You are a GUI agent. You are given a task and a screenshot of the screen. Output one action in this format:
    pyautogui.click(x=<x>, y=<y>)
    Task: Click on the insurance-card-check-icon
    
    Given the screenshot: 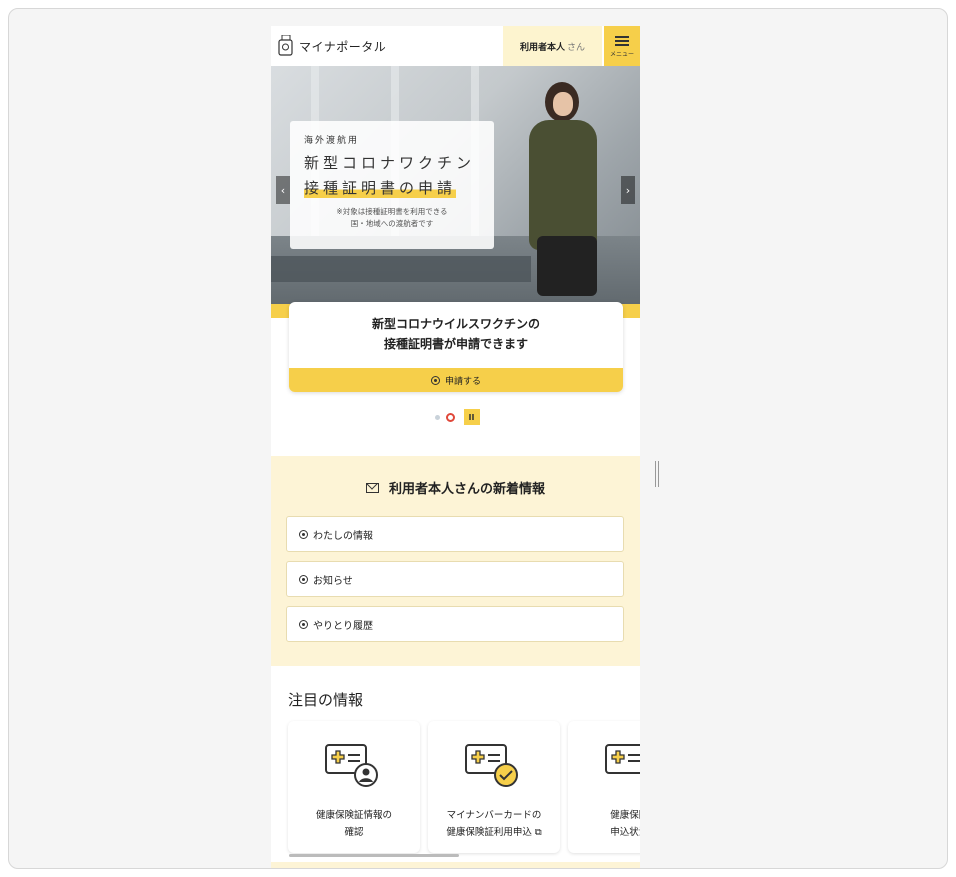 What is the action you would take?
    pyautogui.click(x=491, y=765)
    